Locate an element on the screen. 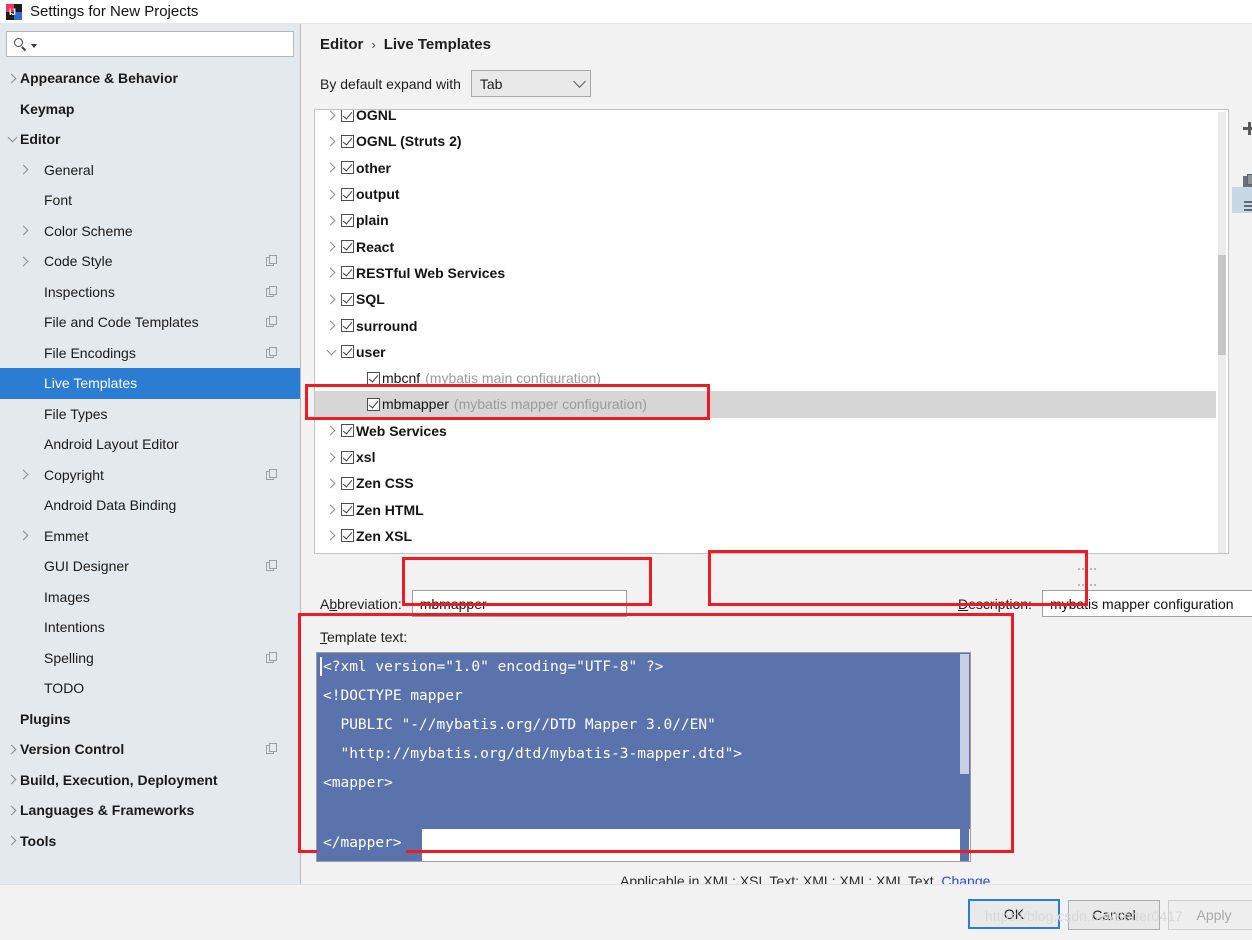  sidebar-item-inspections: Inspections is located at coordinates (150, 292).